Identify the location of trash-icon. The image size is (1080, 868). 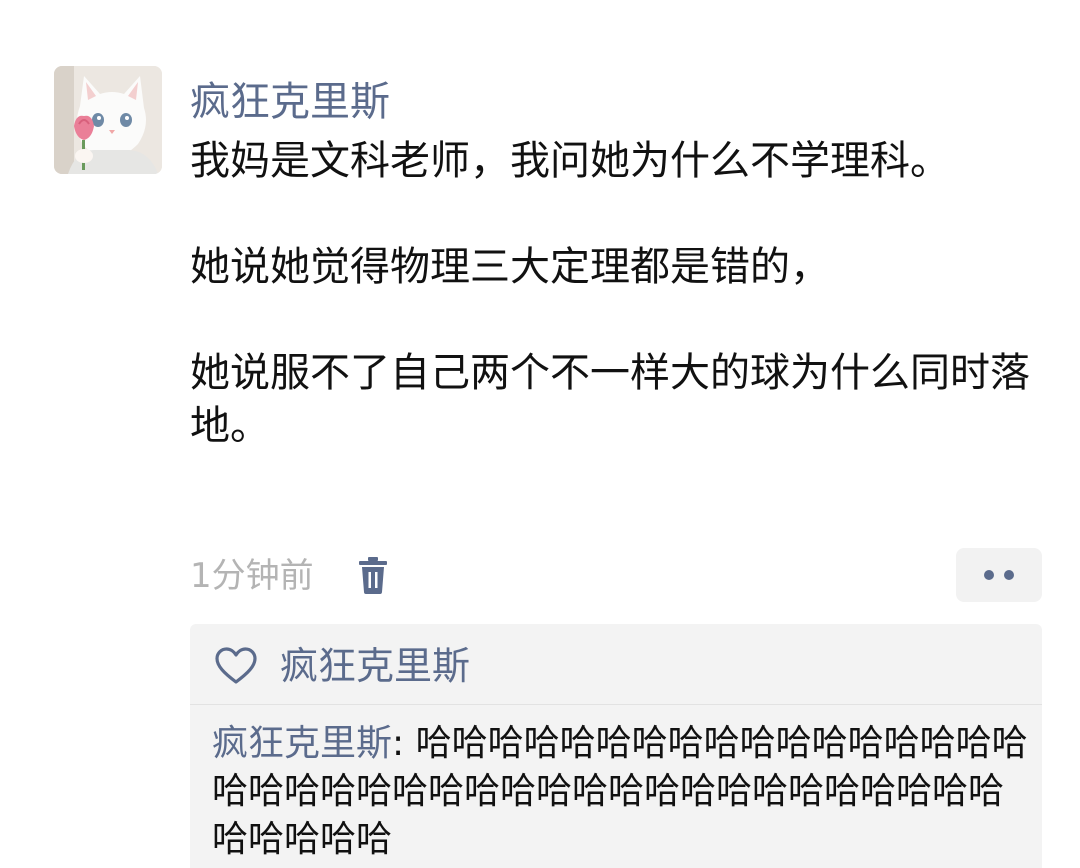
(373, 576).